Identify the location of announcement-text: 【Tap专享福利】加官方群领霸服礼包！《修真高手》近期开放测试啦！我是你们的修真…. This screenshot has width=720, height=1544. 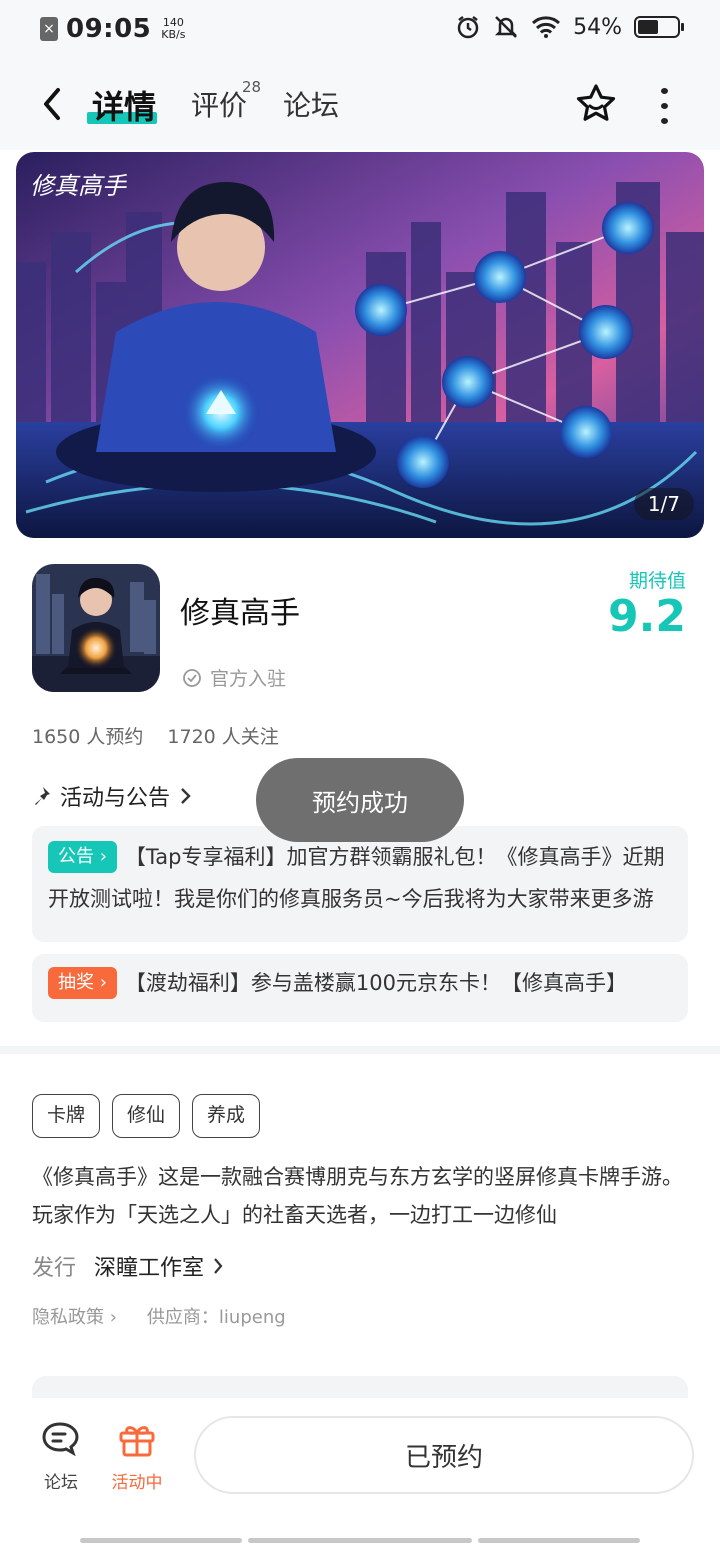
(356, 878).